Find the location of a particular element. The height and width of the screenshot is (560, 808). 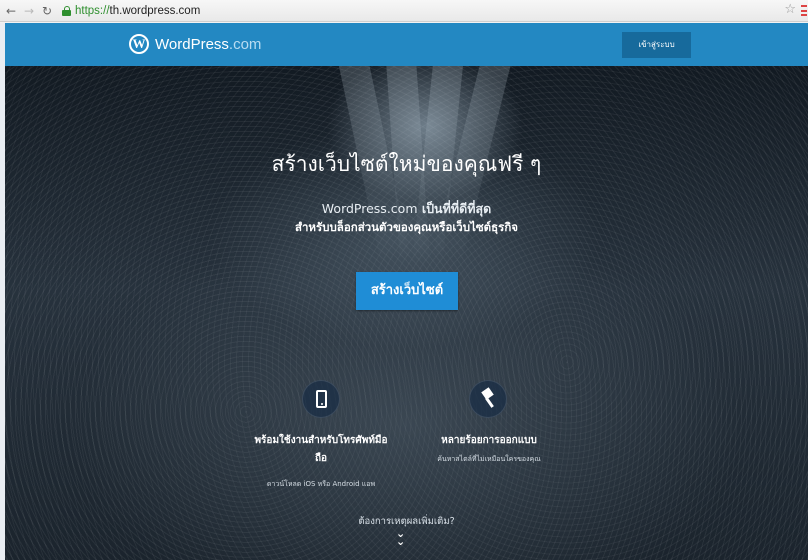

address-bar: https://th.wordpress.com is located at coordinates (131, 11).